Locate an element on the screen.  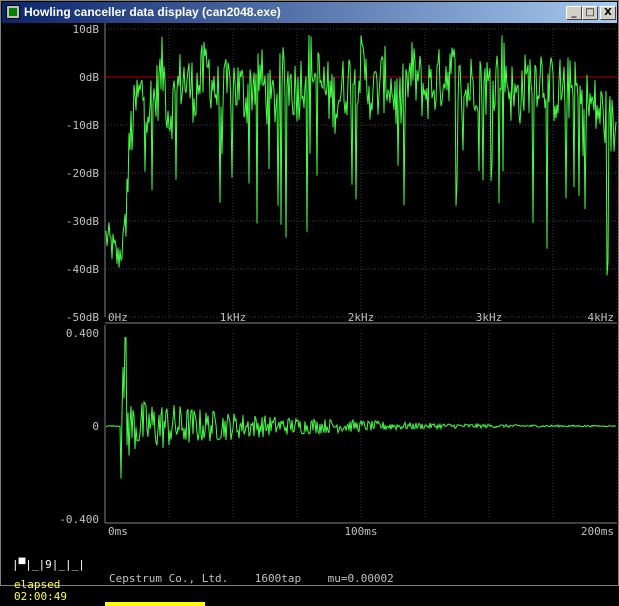
spectrum-x-tick-label: 2kHz is located at coordinates (361, 317).